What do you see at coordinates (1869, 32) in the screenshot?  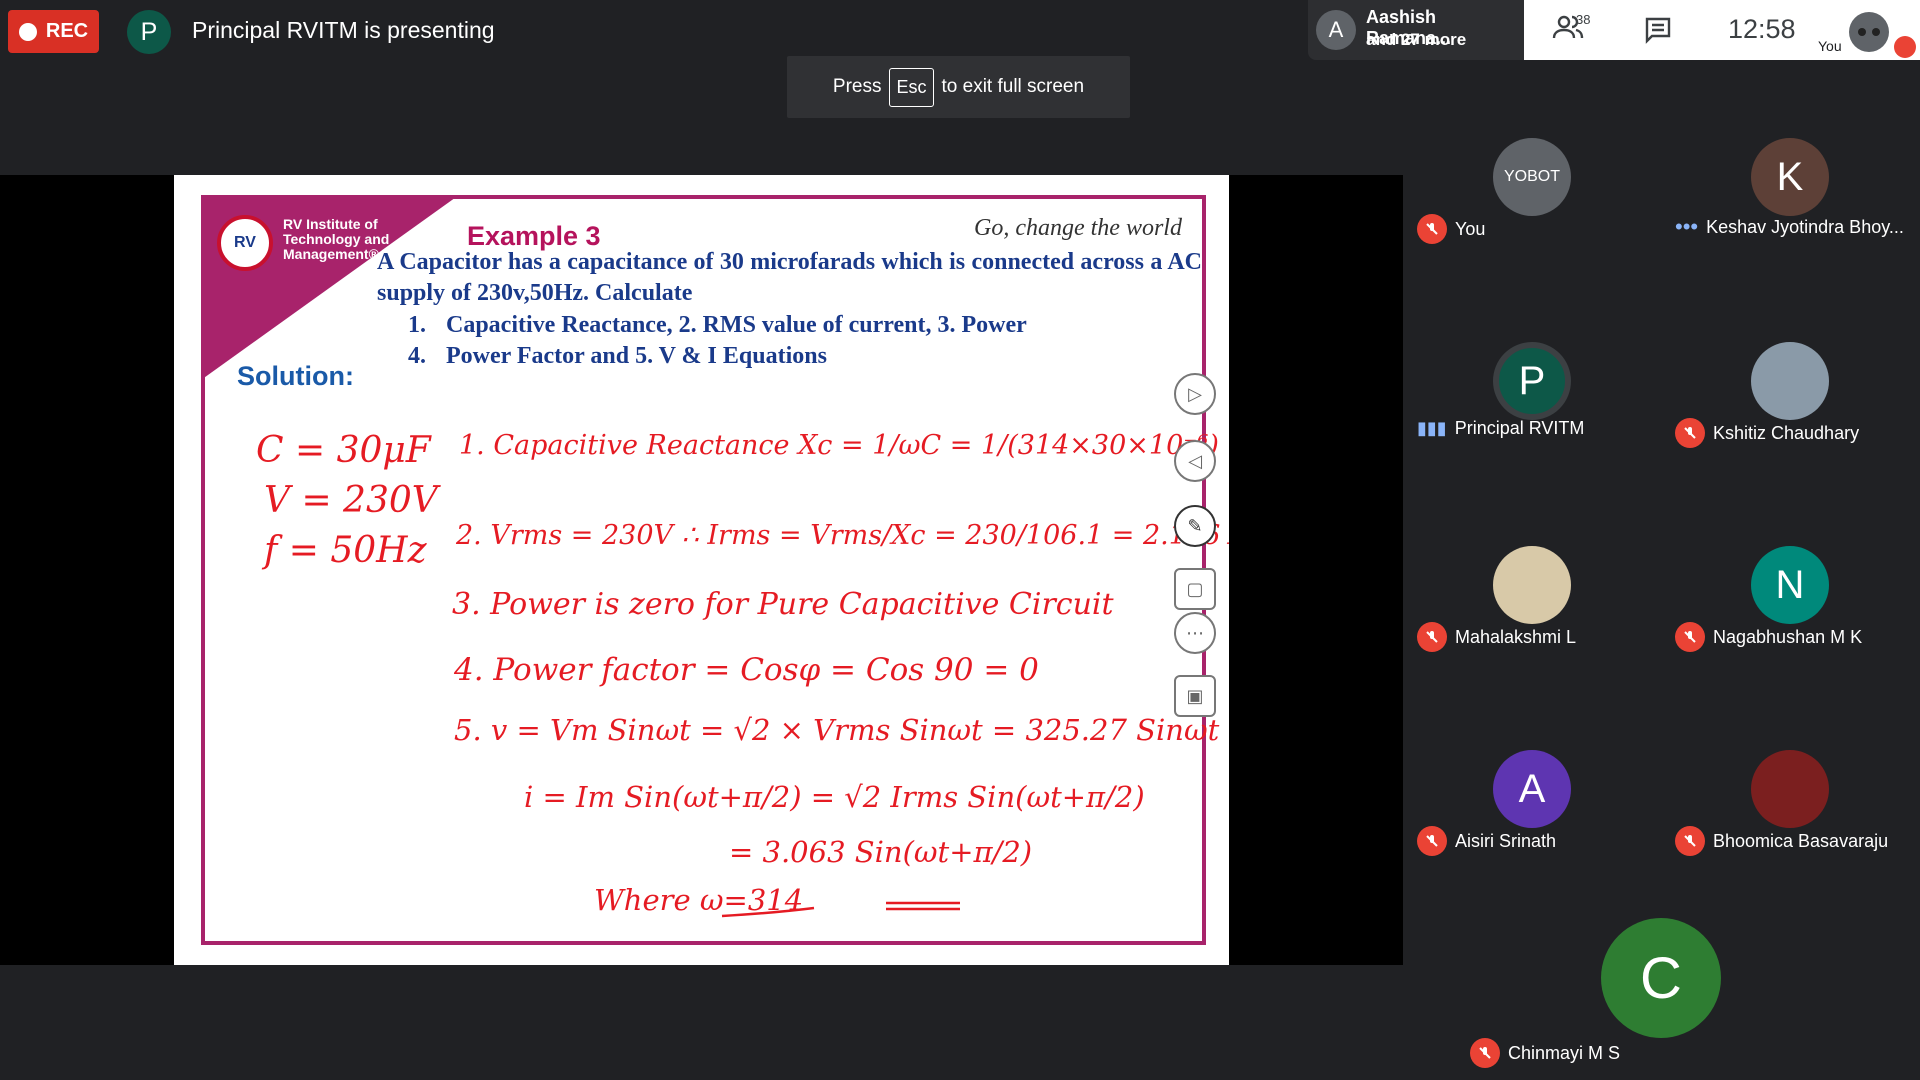 I see `self-avatar` at bounding box center [1869, 32].